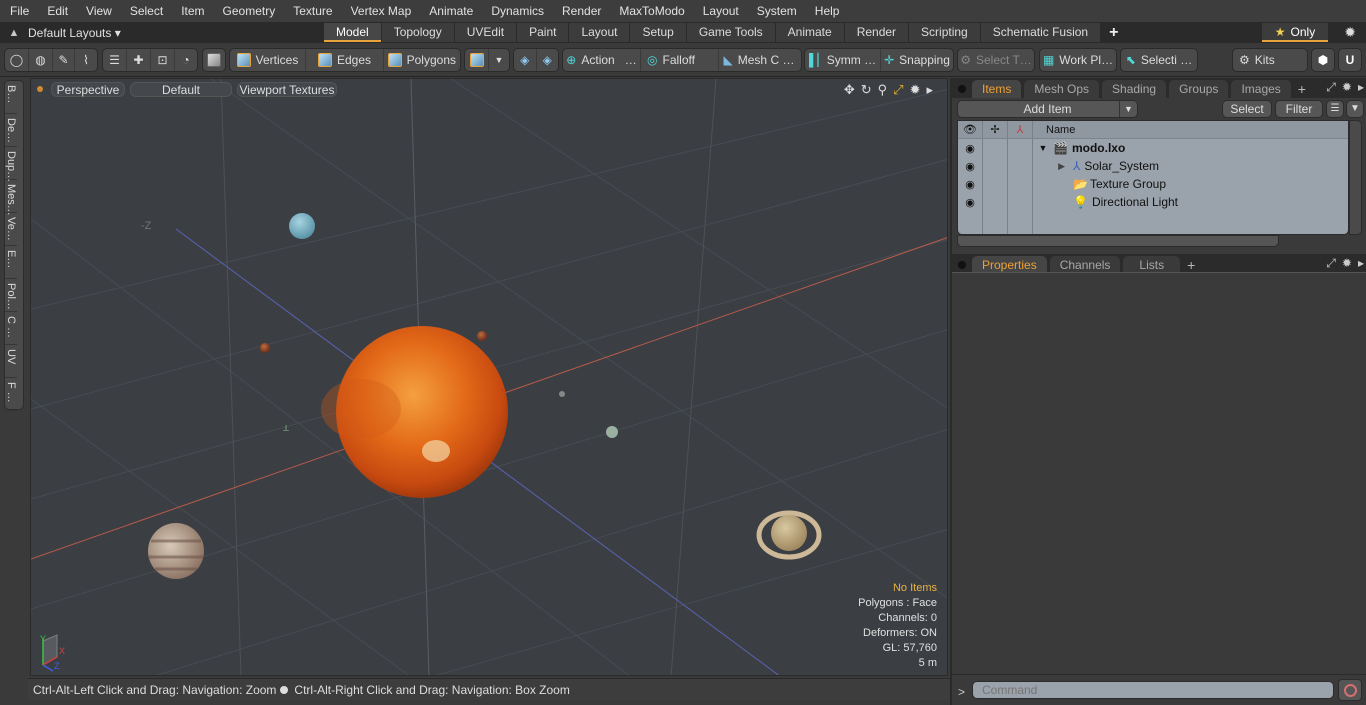 The image size is (1366, 705). I want to click on tab-model: Model, so click(352, 32).